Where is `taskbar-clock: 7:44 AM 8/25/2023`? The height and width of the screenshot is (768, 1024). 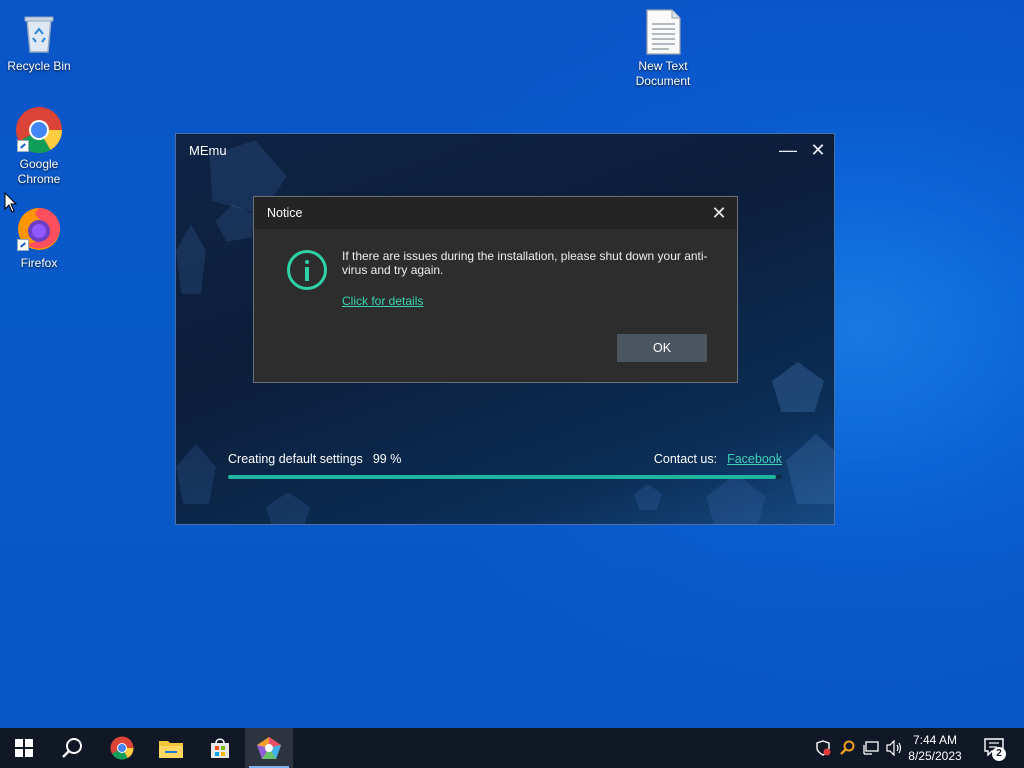 taskbar-clock: 7:44 AM 8/25/2023 is located at coordinates (935, 748).